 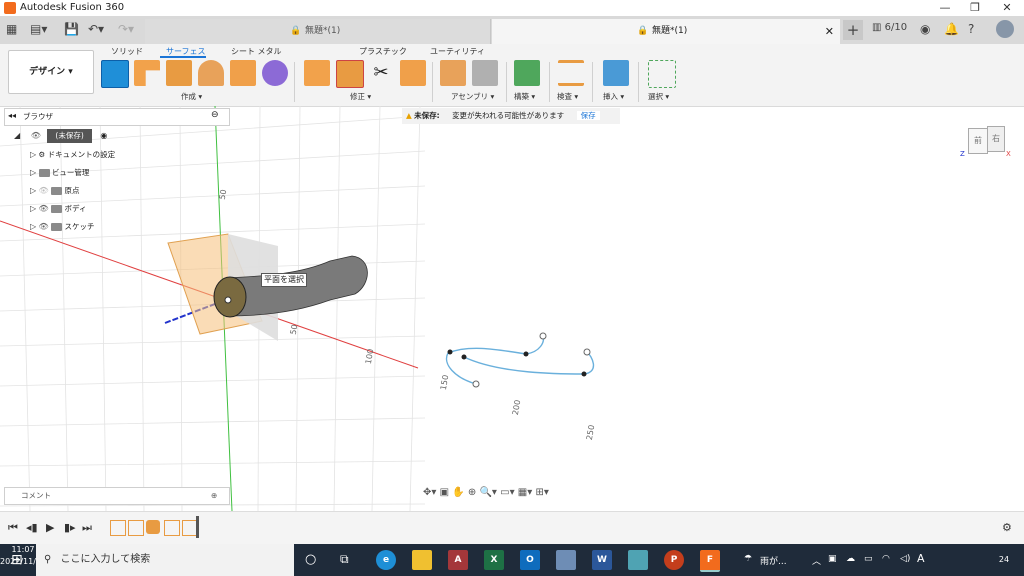 I want to click on tray-chevron-icon: ︿, so click(x=816, y=560).